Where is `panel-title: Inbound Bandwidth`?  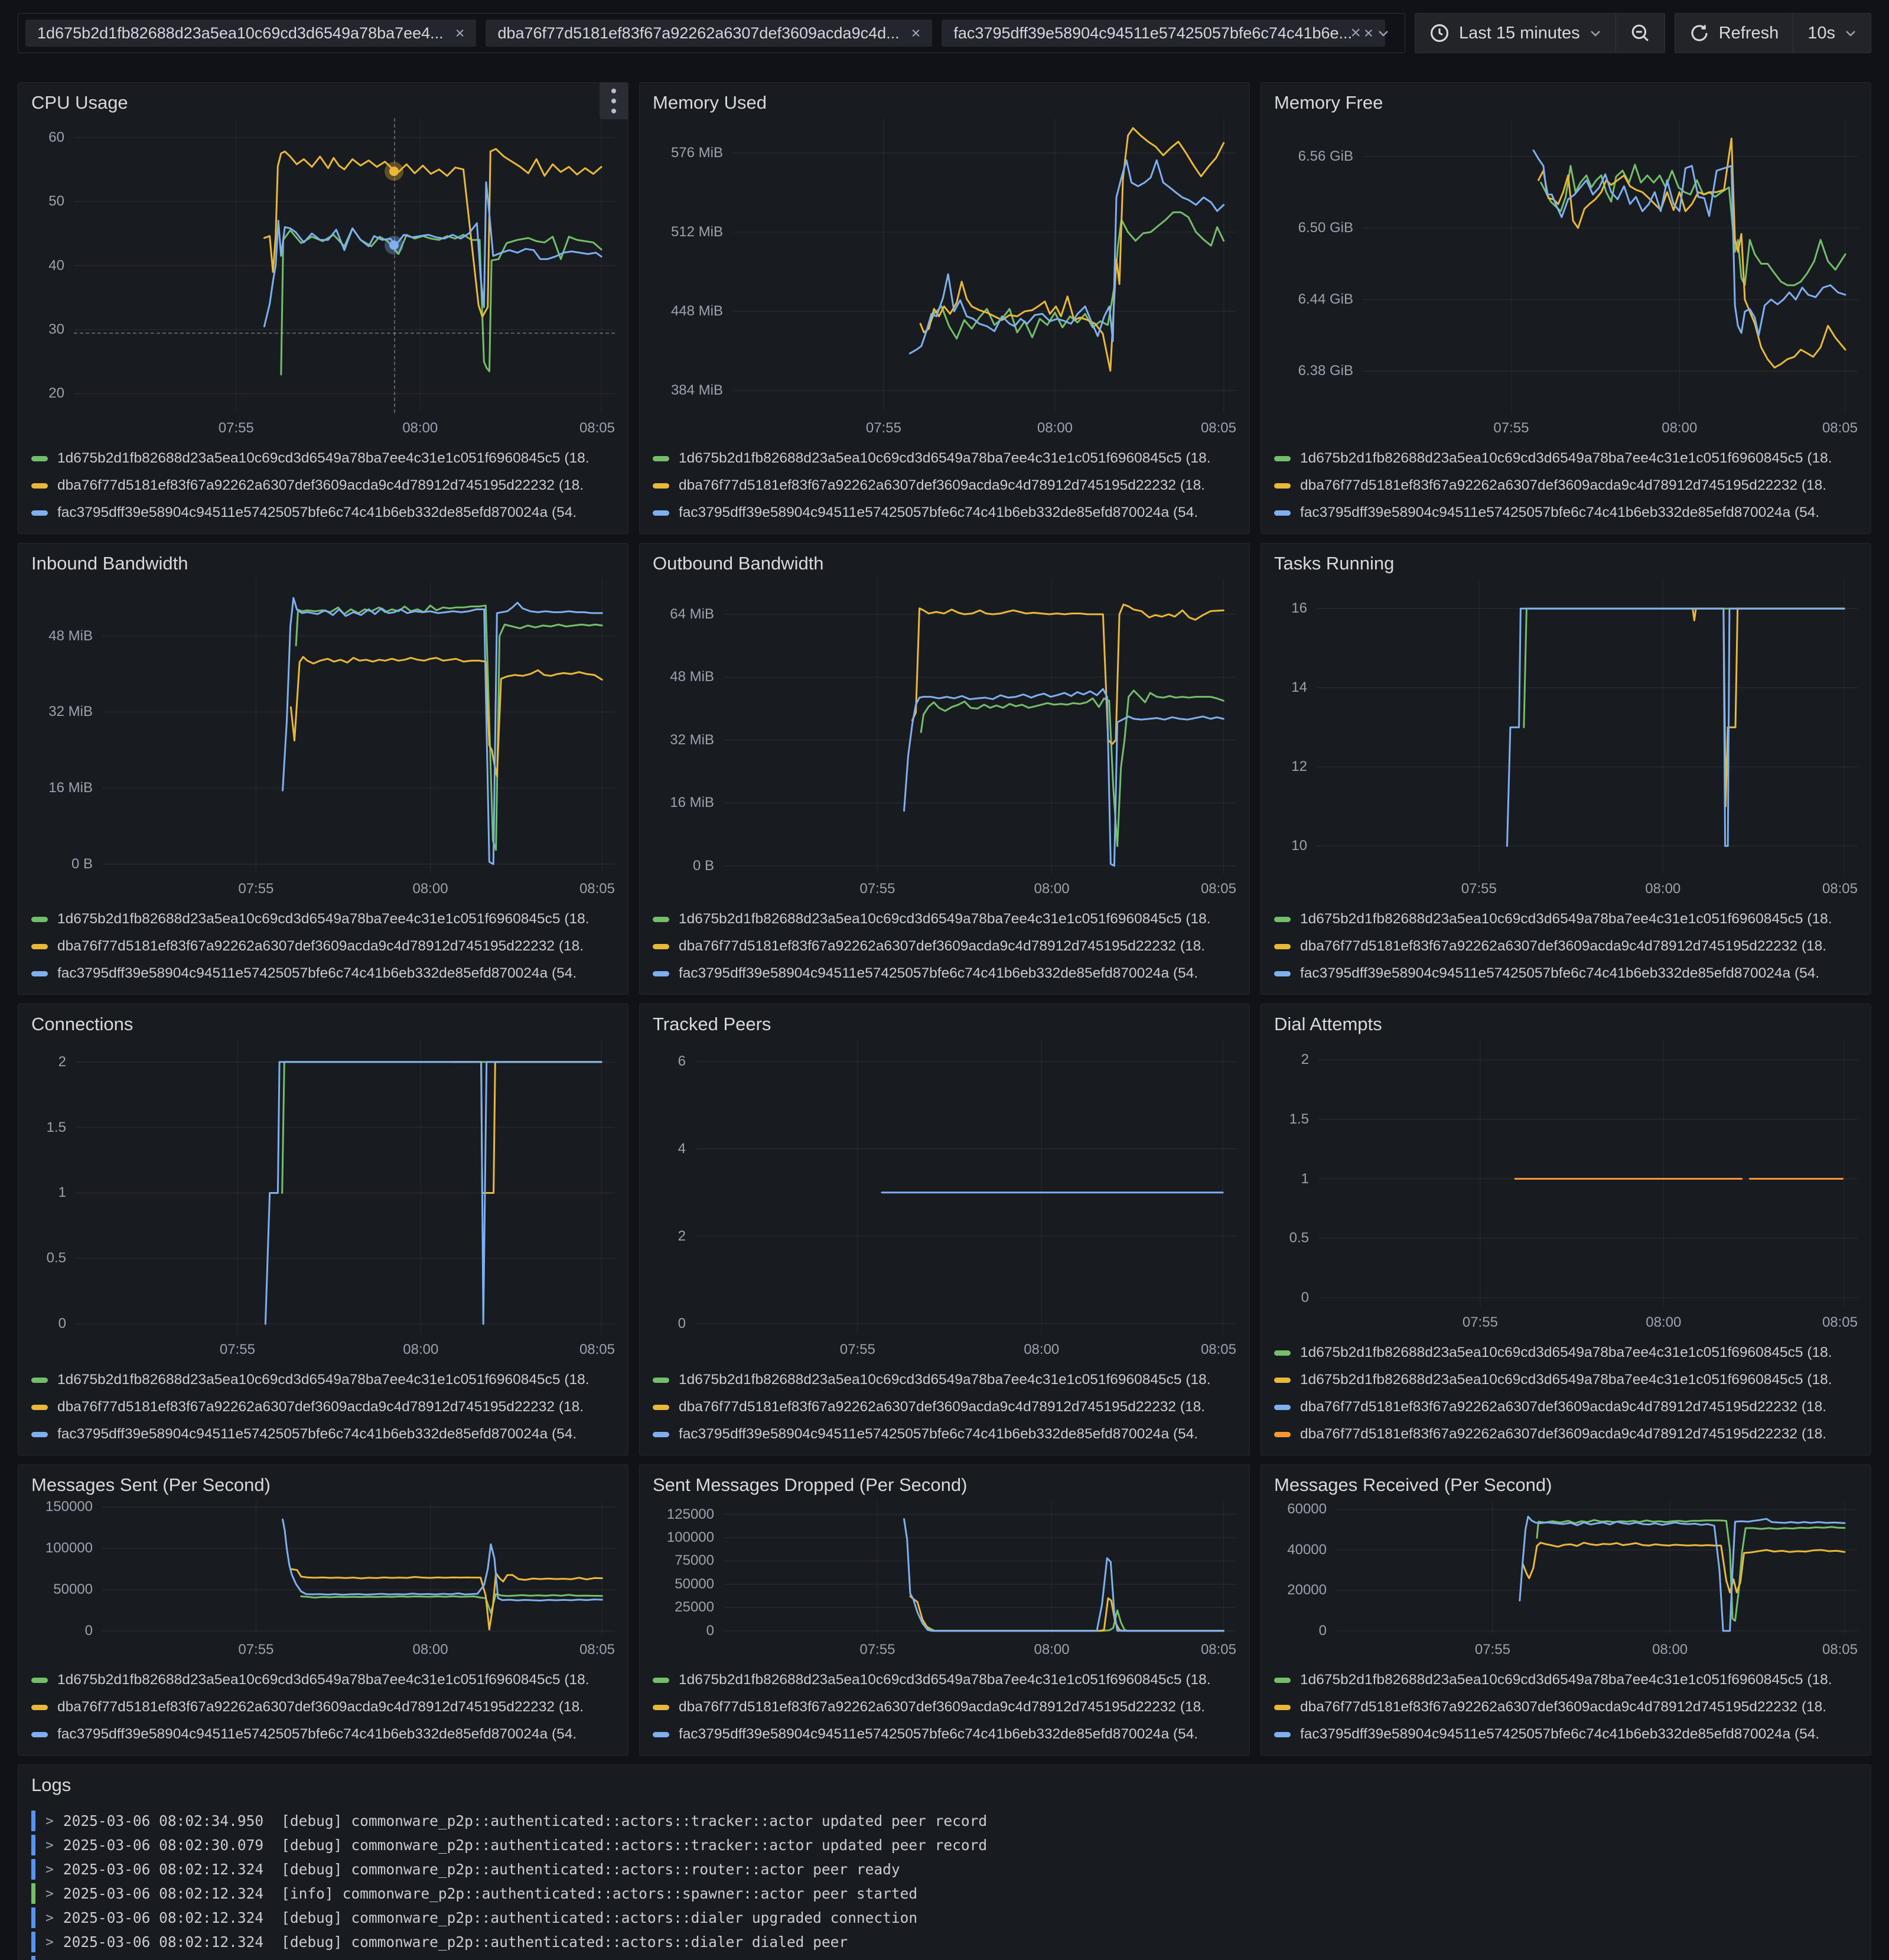
panel-title: Inbound Bandwidth is located at coordinates (323, 565).